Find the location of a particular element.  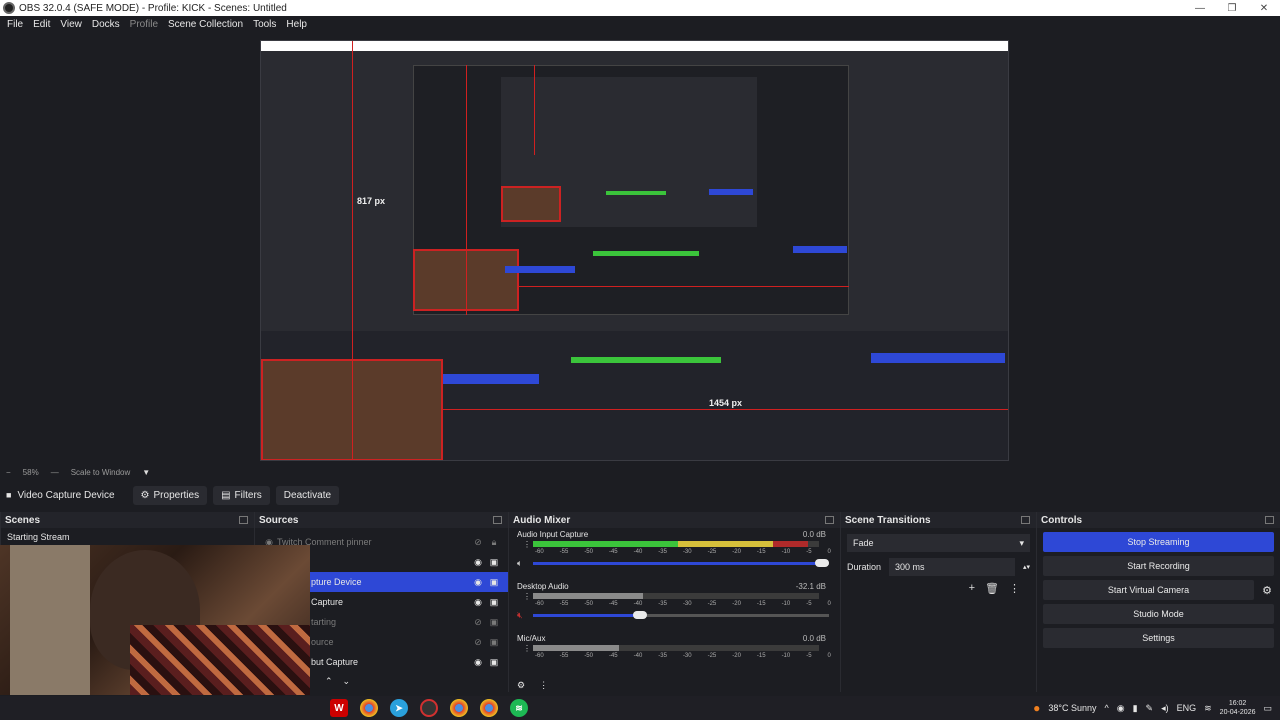

chrome-profile-2-icon is located at coordinates (489, 708).